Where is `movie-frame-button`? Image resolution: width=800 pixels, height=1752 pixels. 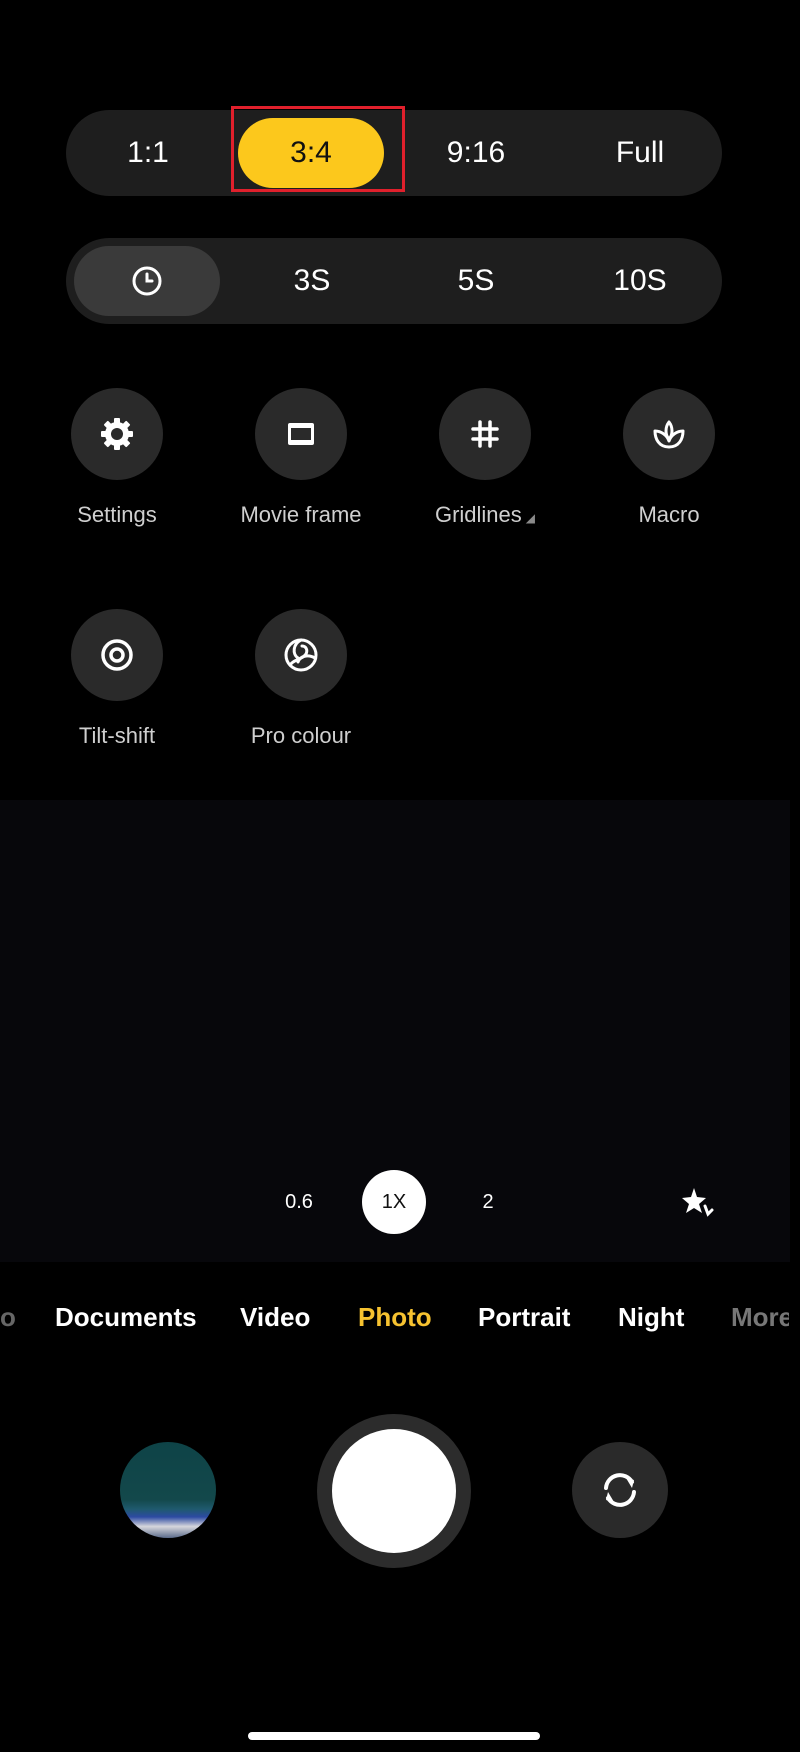
movie-frame-button is located at coordinates (301, 434).